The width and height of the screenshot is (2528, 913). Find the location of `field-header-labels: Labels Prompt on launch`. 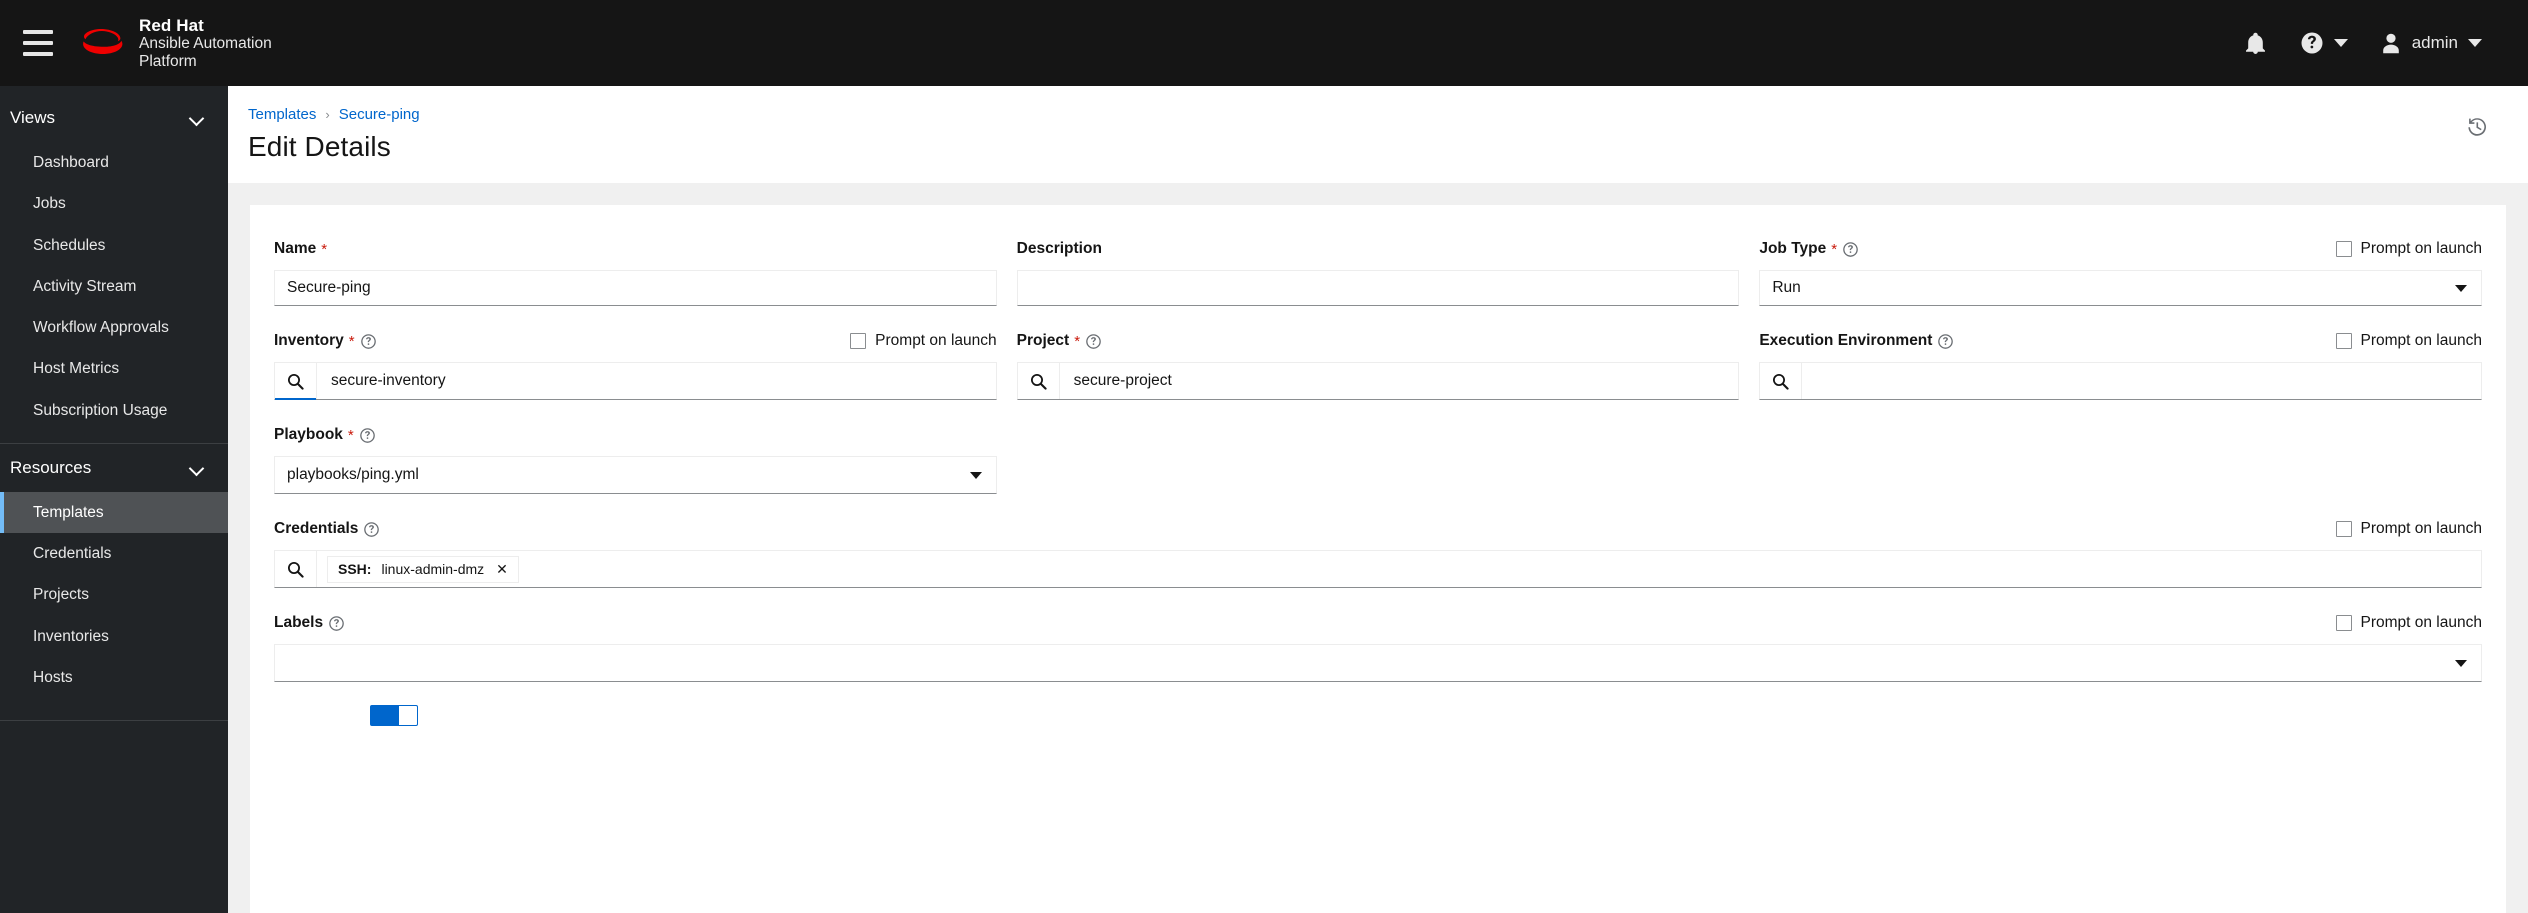

field-header-labels: Labels Prompt on launch is located at coordinates (1378, 623).